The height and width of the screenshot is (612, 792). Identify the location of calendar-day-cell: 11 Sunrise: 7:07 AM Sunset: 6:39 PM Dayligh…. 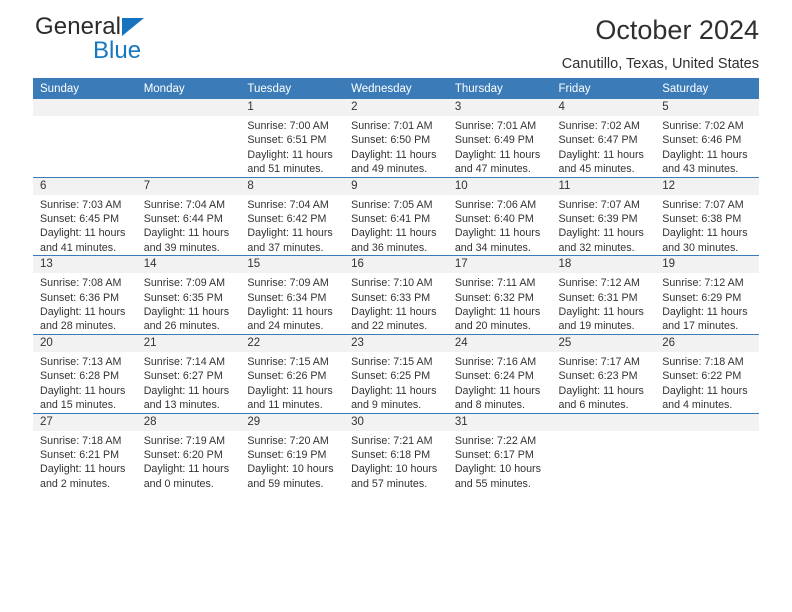
(603, 216).